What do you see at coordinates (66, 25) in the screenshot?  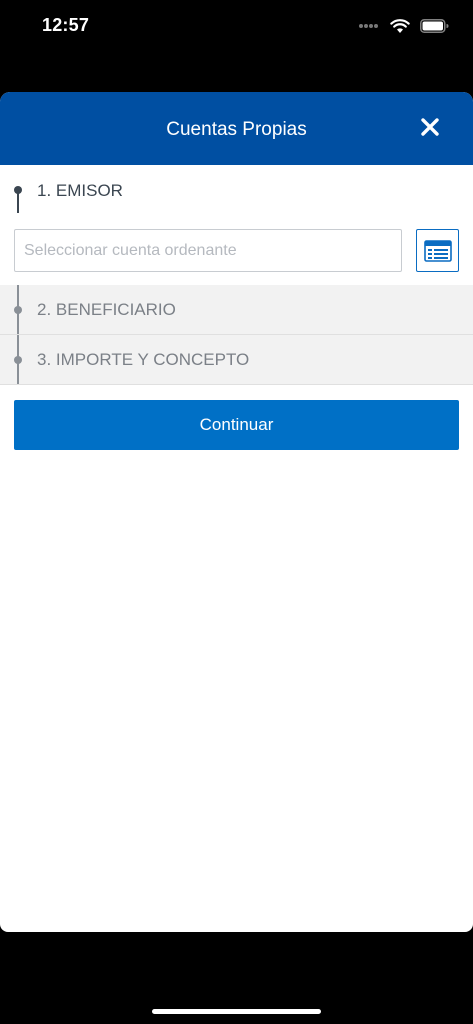 I see `status-time: 12:57` at bounding box center [66, 25].